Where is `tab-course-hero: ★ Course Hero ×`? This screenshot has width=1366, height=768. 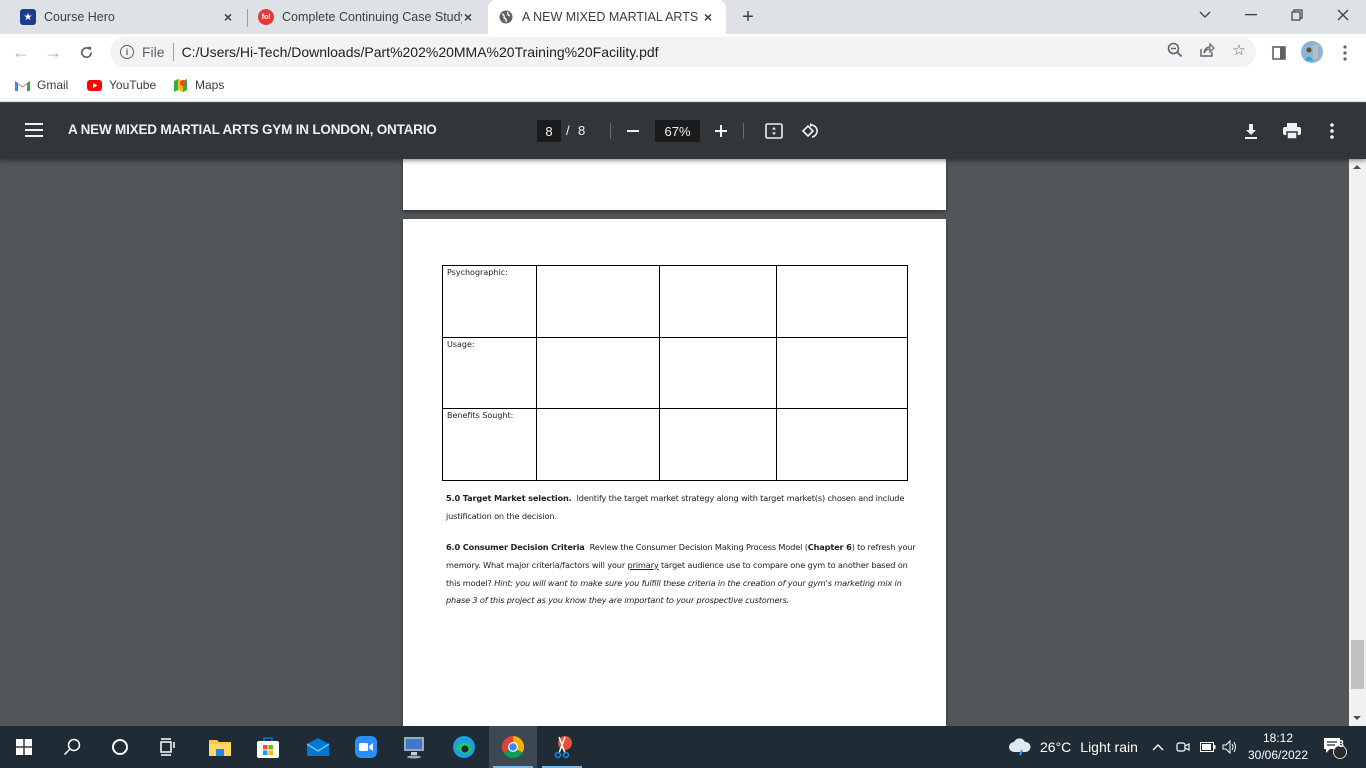
tab-course-hero: ★ Course Hero × is located at coordinates (127, 17).